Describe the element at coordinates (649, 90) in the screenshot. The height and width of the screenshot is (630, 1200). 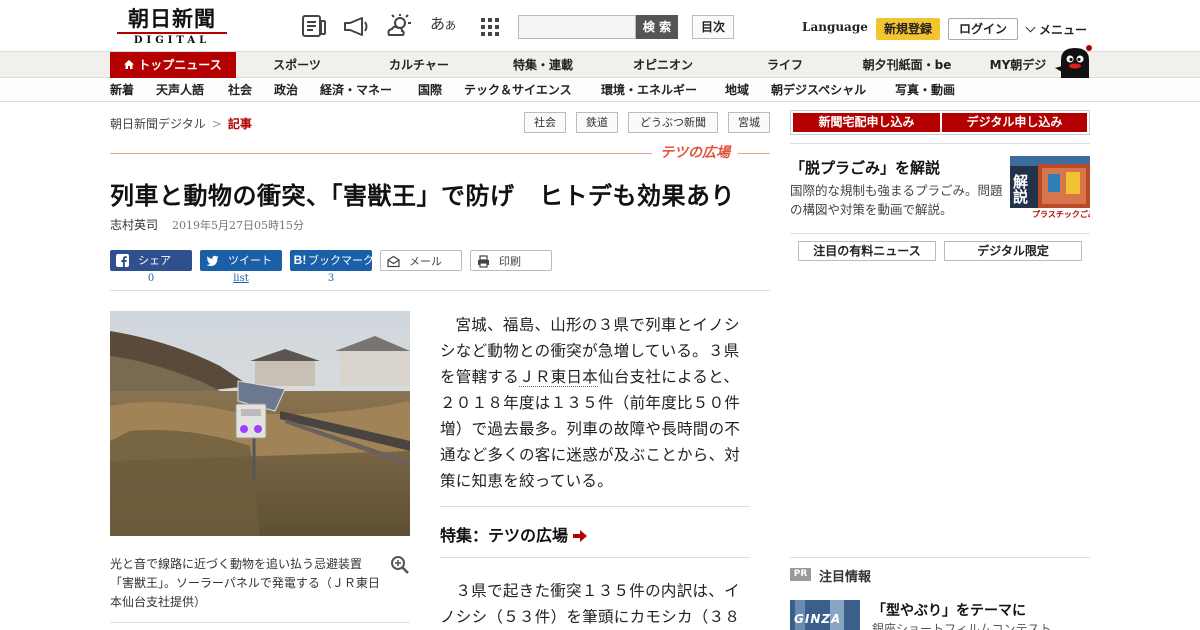
I see `subnav-environment: 環境・エネルギー` at that location.